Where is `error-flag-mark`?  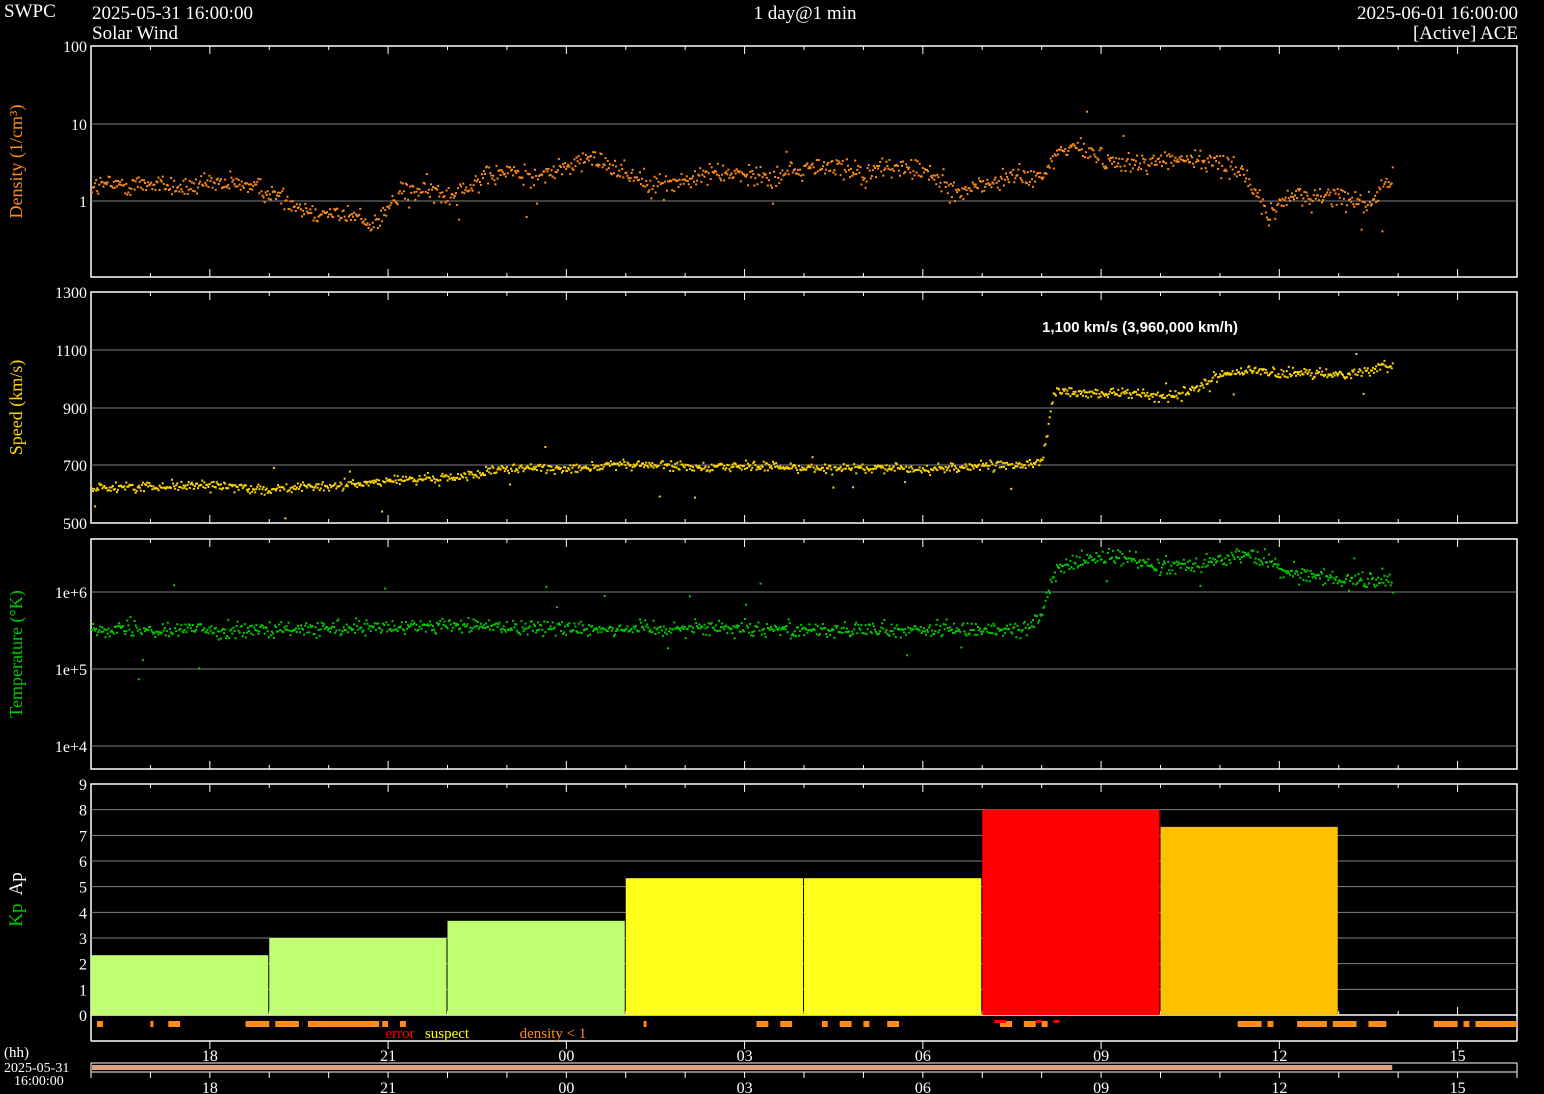
error-flag-mark is located at coordinates (1000, 1021).